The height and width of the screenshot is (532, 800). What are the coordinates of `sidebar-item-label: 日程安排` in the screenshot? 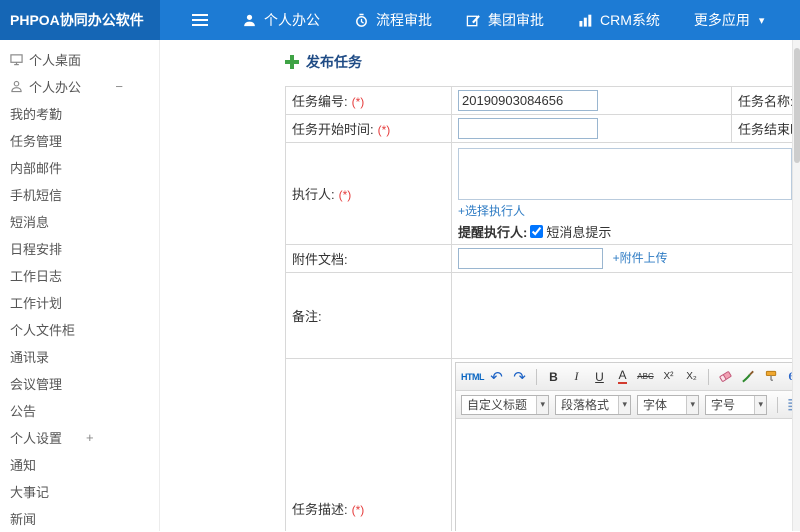 It's located at (36, 249).